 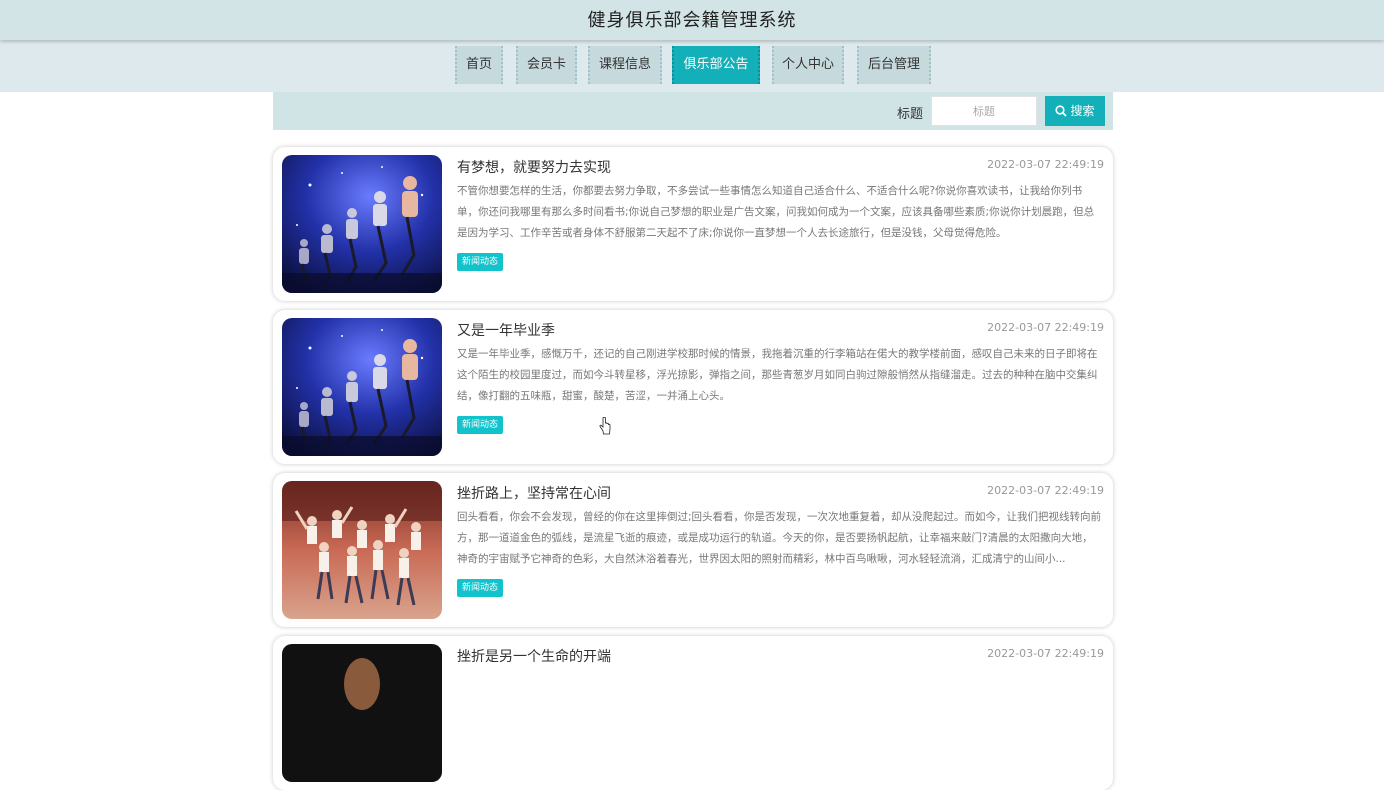 I want to click on hand-cursor-icon, so click(x=605, y=426).